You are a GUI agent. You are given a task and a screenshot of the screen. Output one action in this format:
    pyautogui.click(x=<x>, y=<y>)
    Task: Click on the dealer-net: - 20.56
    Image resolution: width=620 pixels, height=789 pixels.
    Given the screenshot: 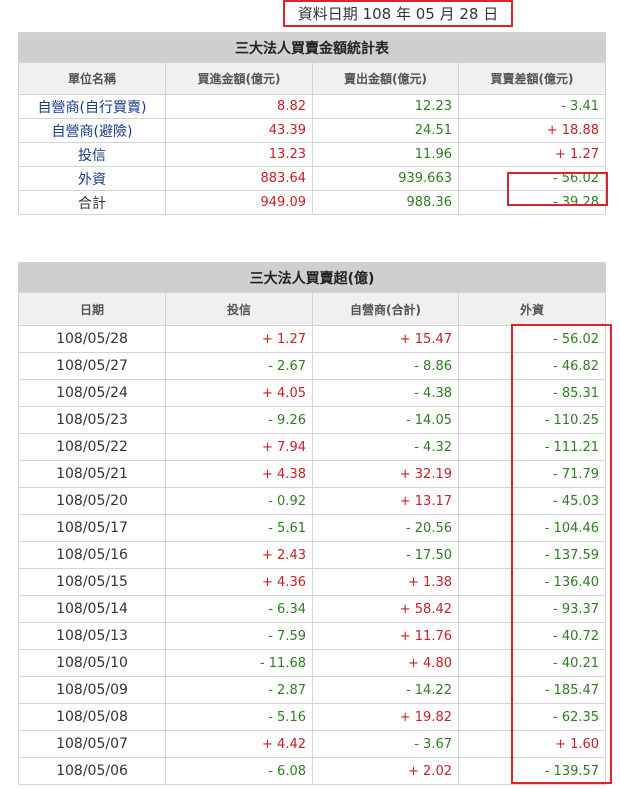 What is the action you would take?
    pyautogui.click(x=385, y=528)
    